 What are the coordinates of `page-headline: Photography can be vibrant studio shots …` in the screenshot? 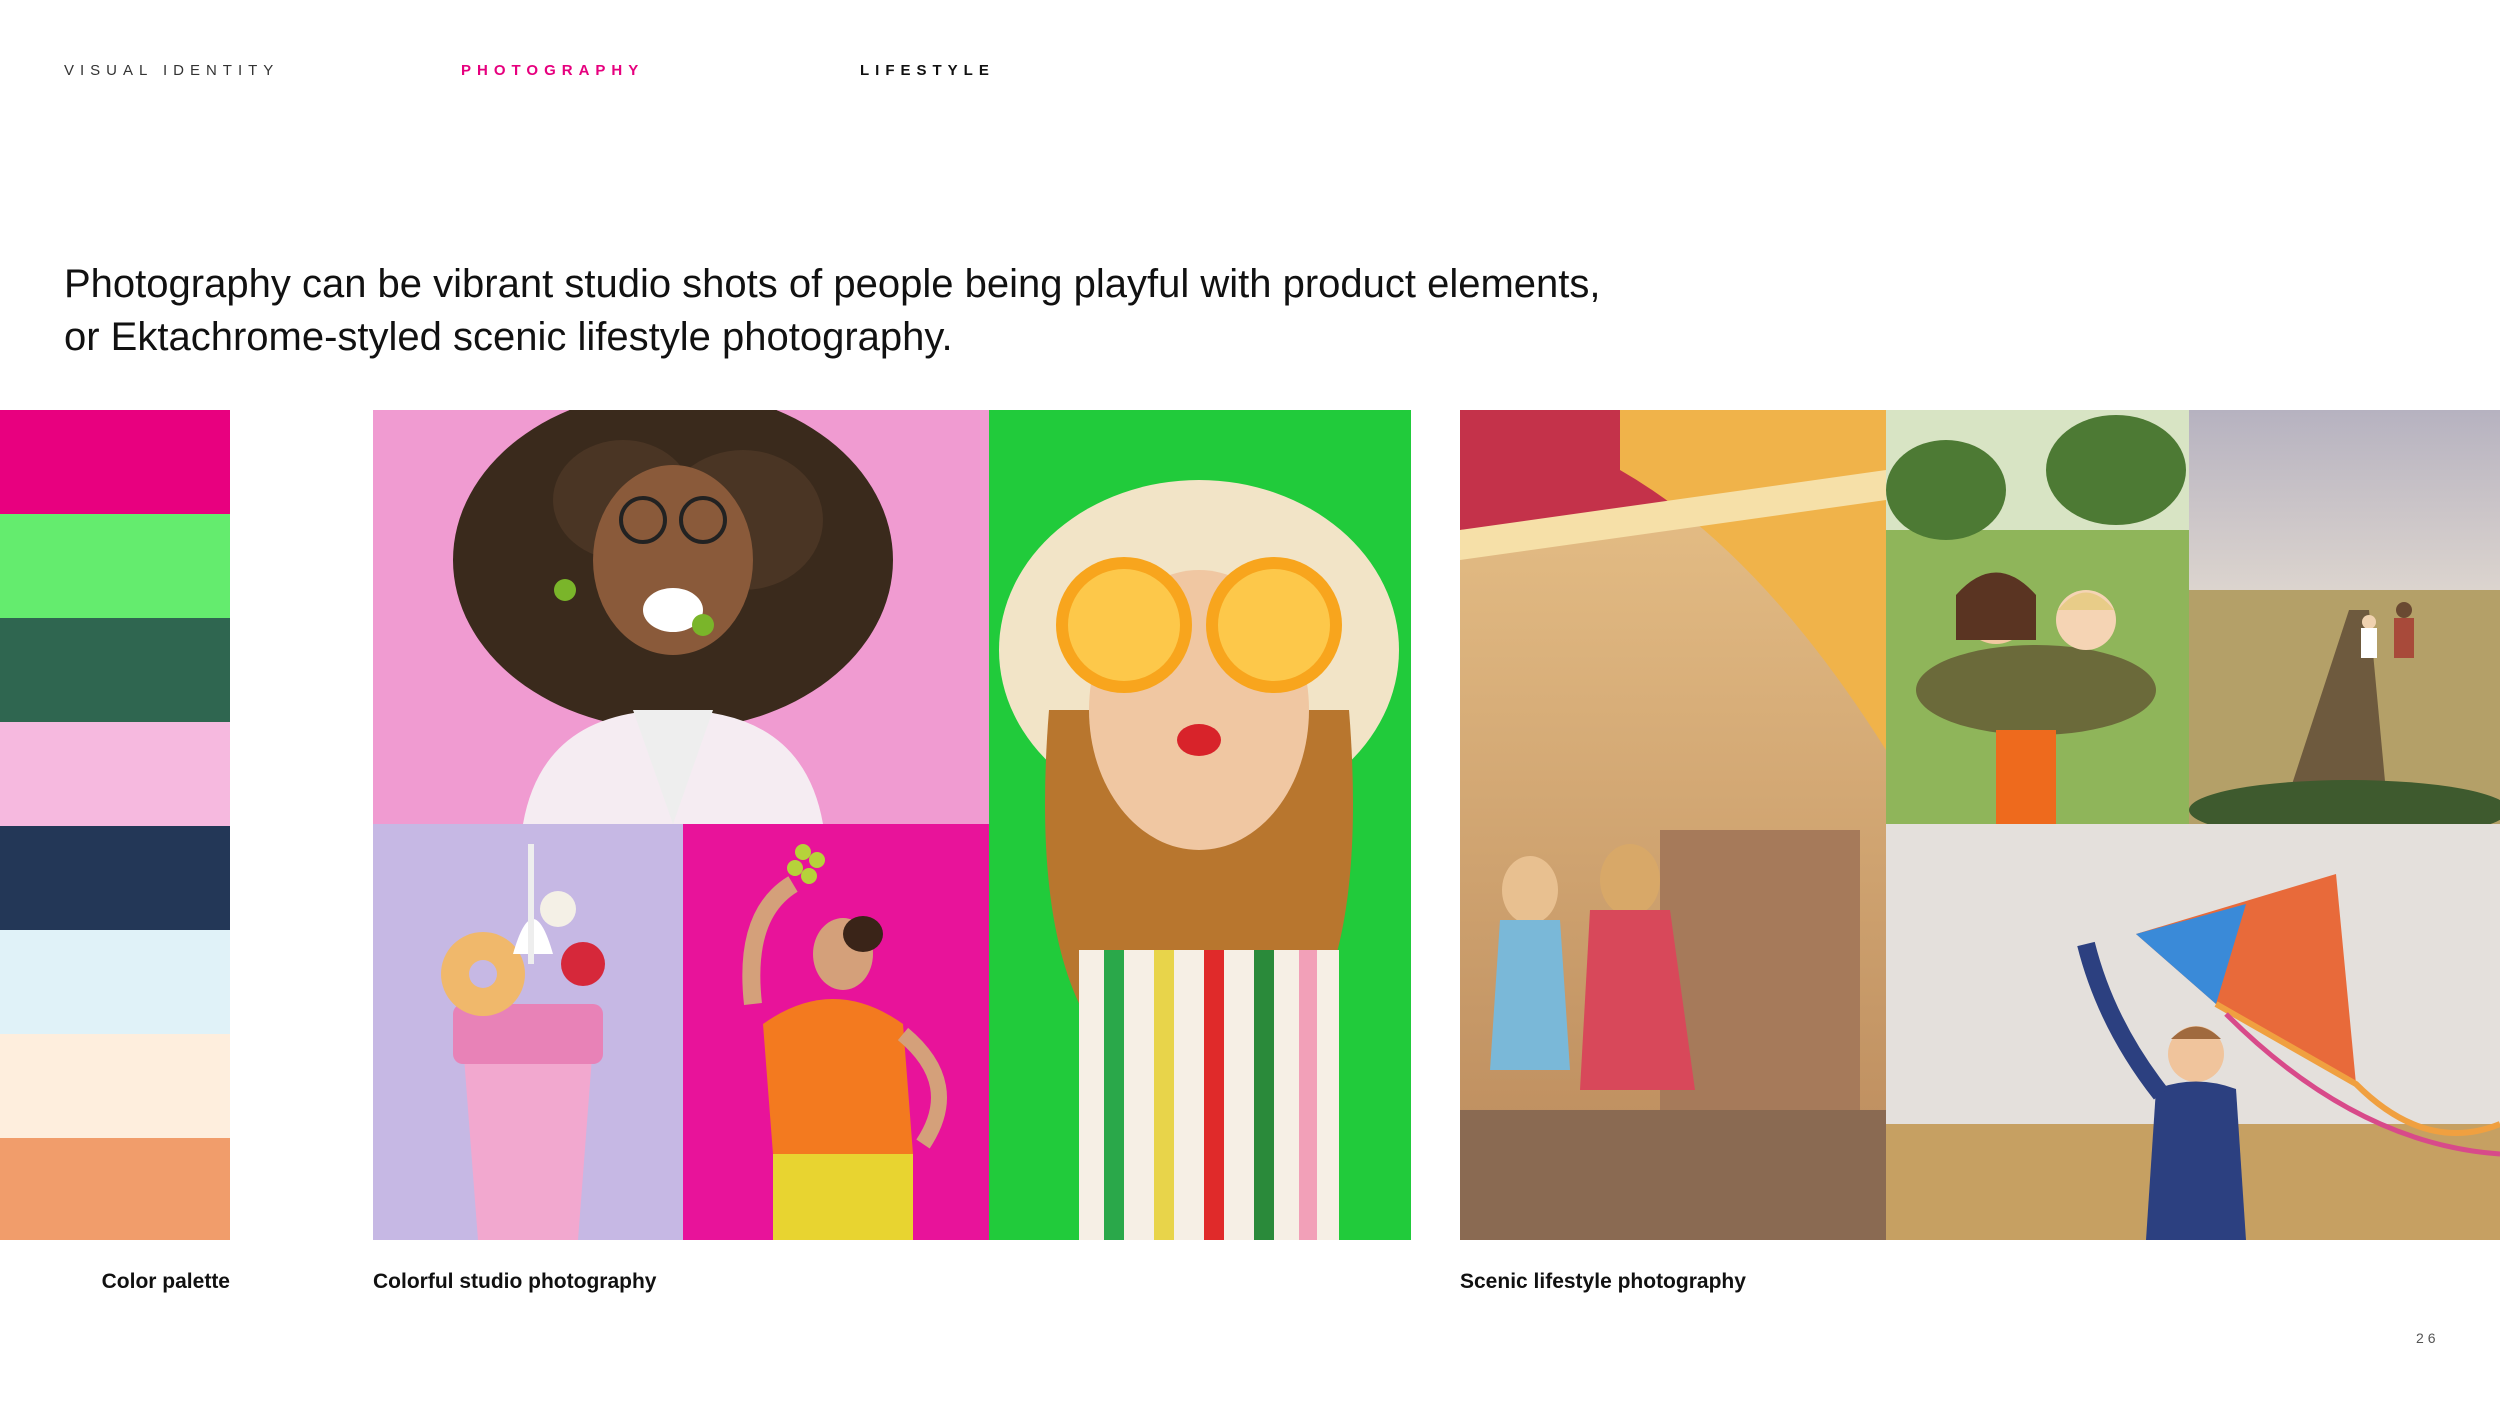 It's located at (884, 311).